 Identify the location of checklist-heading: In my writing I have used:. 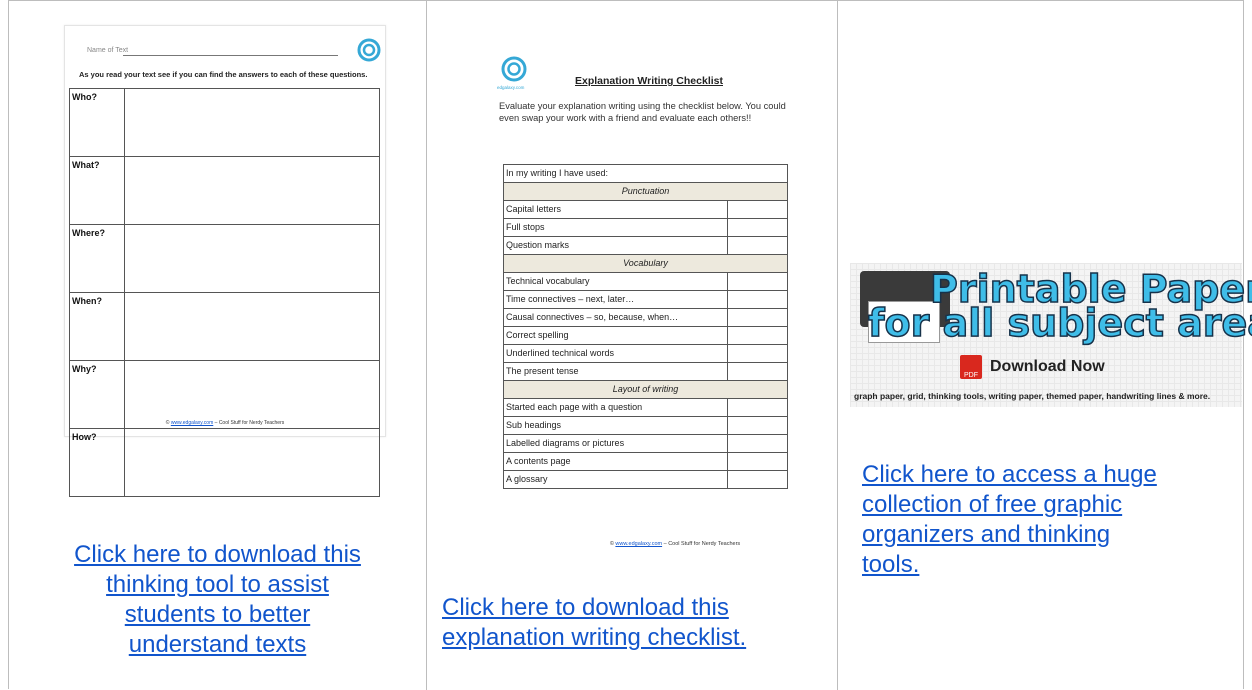
(645, 173).